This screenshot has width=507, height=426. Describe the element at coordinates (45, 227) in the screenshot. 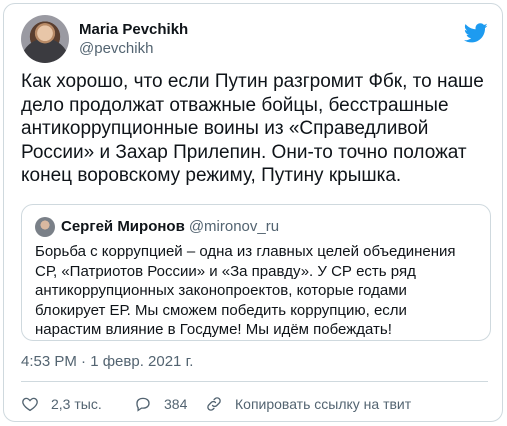

I see `quoted-avatar` at that location.